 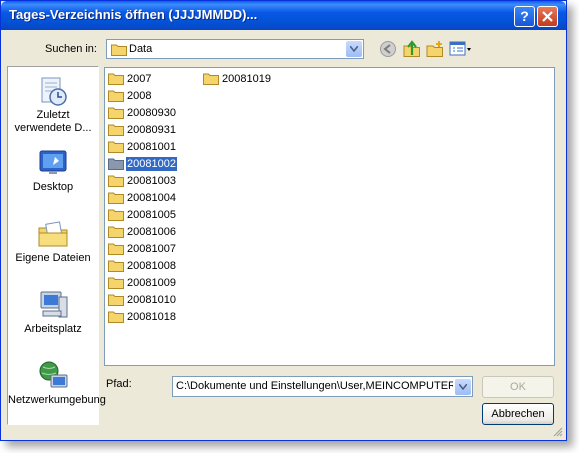 What do you see at coordinates (151, 164) in the screenshot?
I see `folder-name: 20081002` at bounding box center [151, 164].